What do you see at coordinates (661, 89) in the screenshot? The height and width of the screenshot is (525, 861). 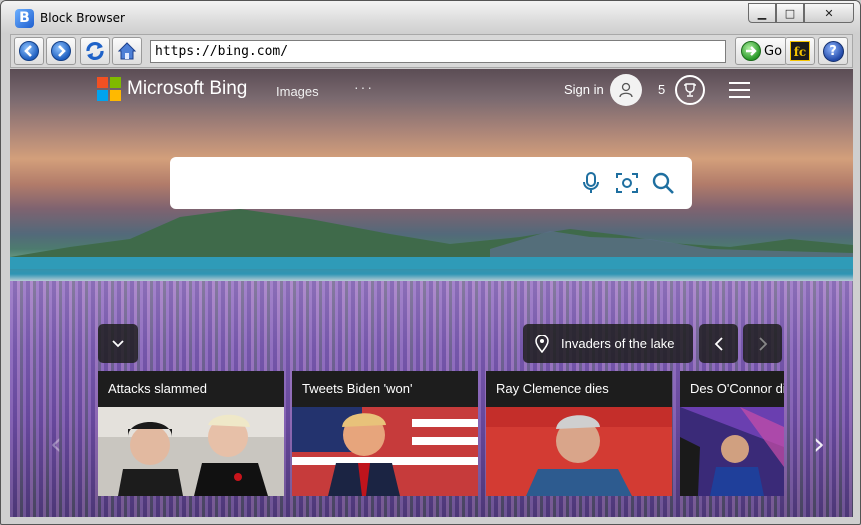 I see `rewards-points: 5` at bounding box center [661, 89].